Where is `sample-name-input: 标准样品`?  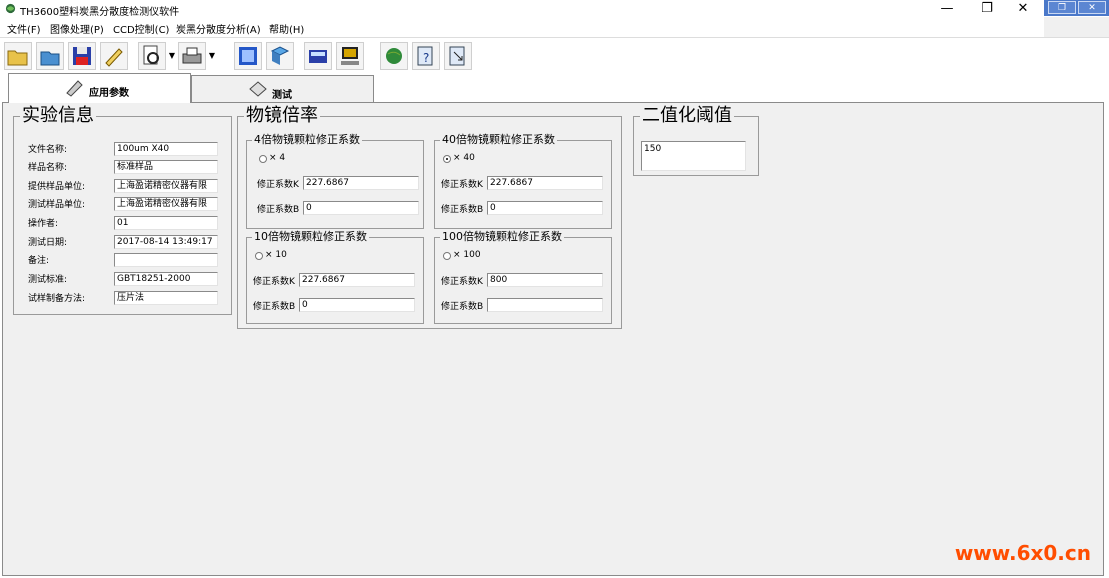 sample-name-input: 标准样品 is located at coordinates (166, 167).